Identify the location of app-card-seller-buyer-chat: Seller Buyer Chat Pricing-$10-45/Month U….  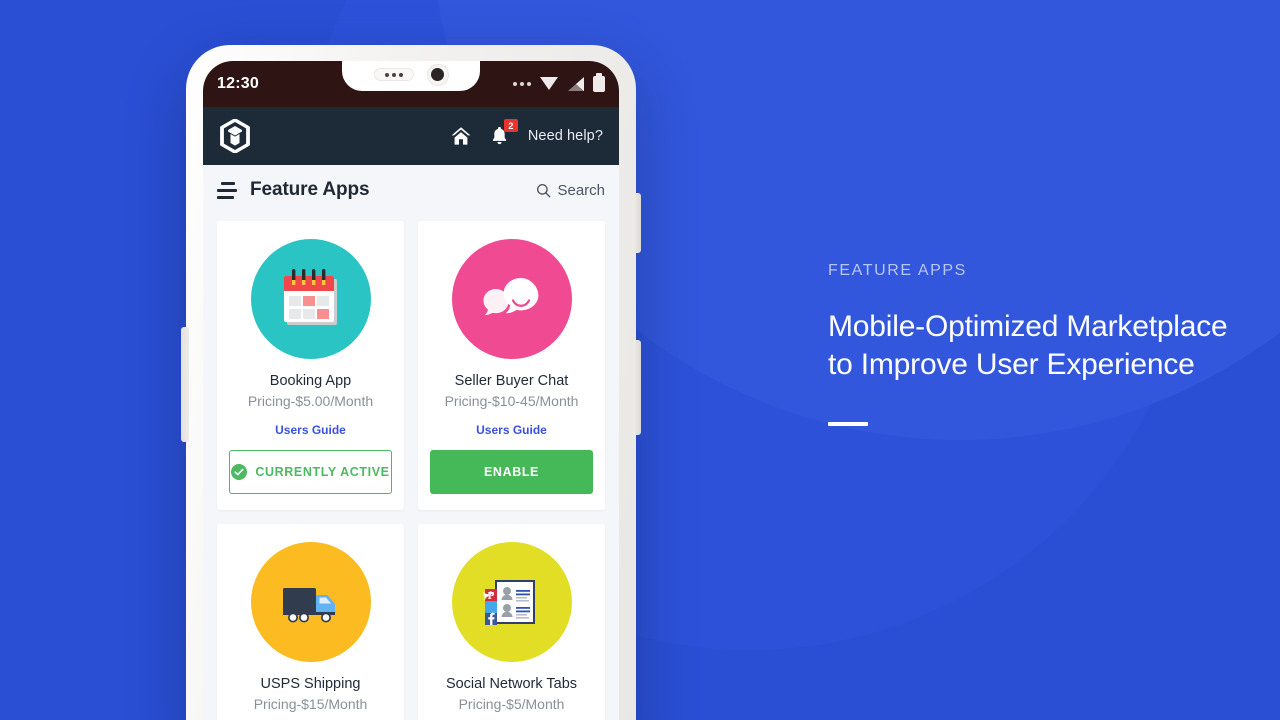
(511, 365).